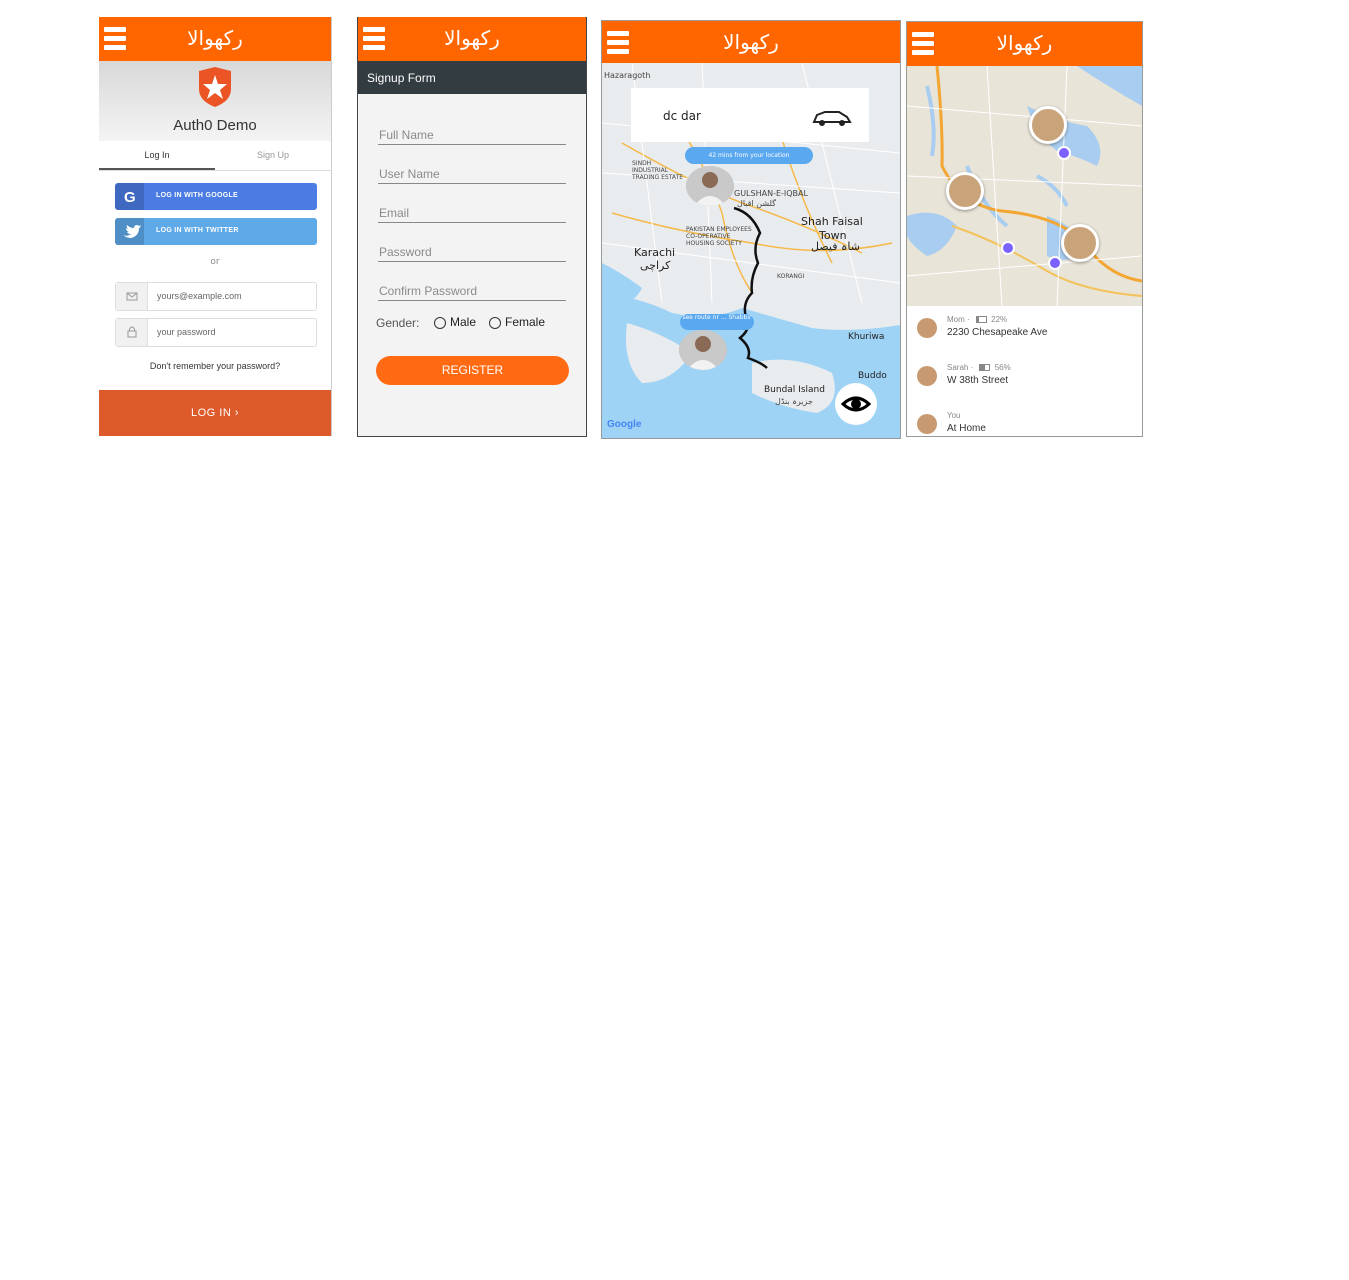  I want to click on male-label: Male, so click(463, 322).